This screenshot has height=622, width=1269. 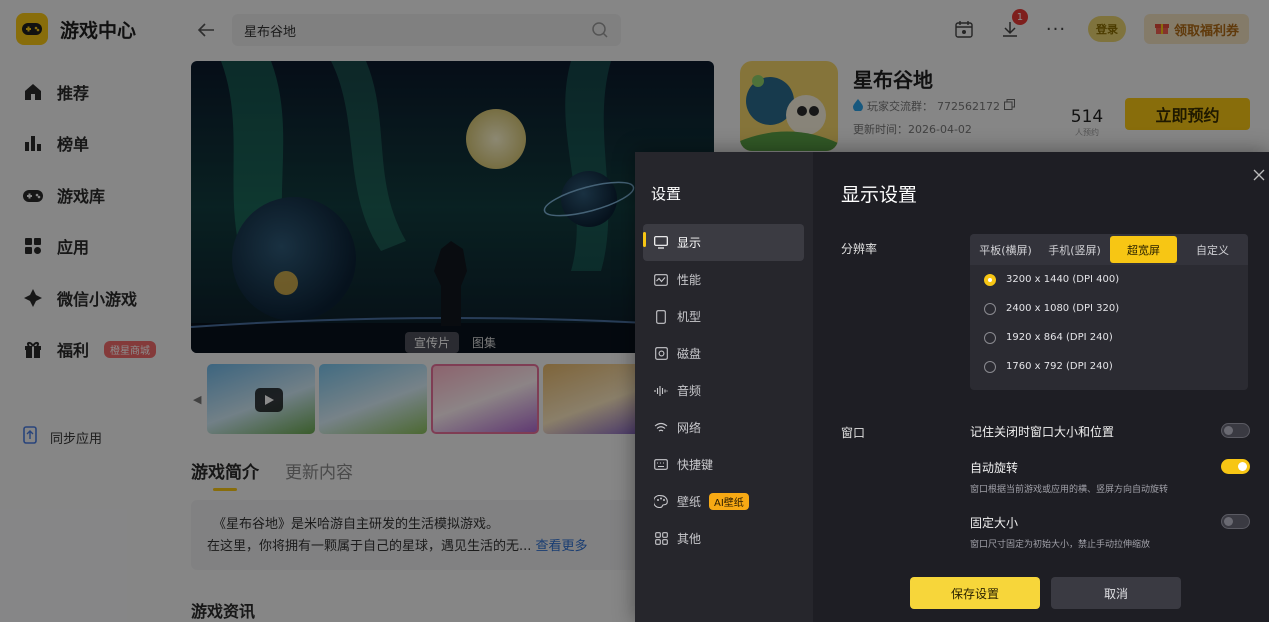 I want to click on settings-item-disk: 磁盘, so click(x=723, y=353).